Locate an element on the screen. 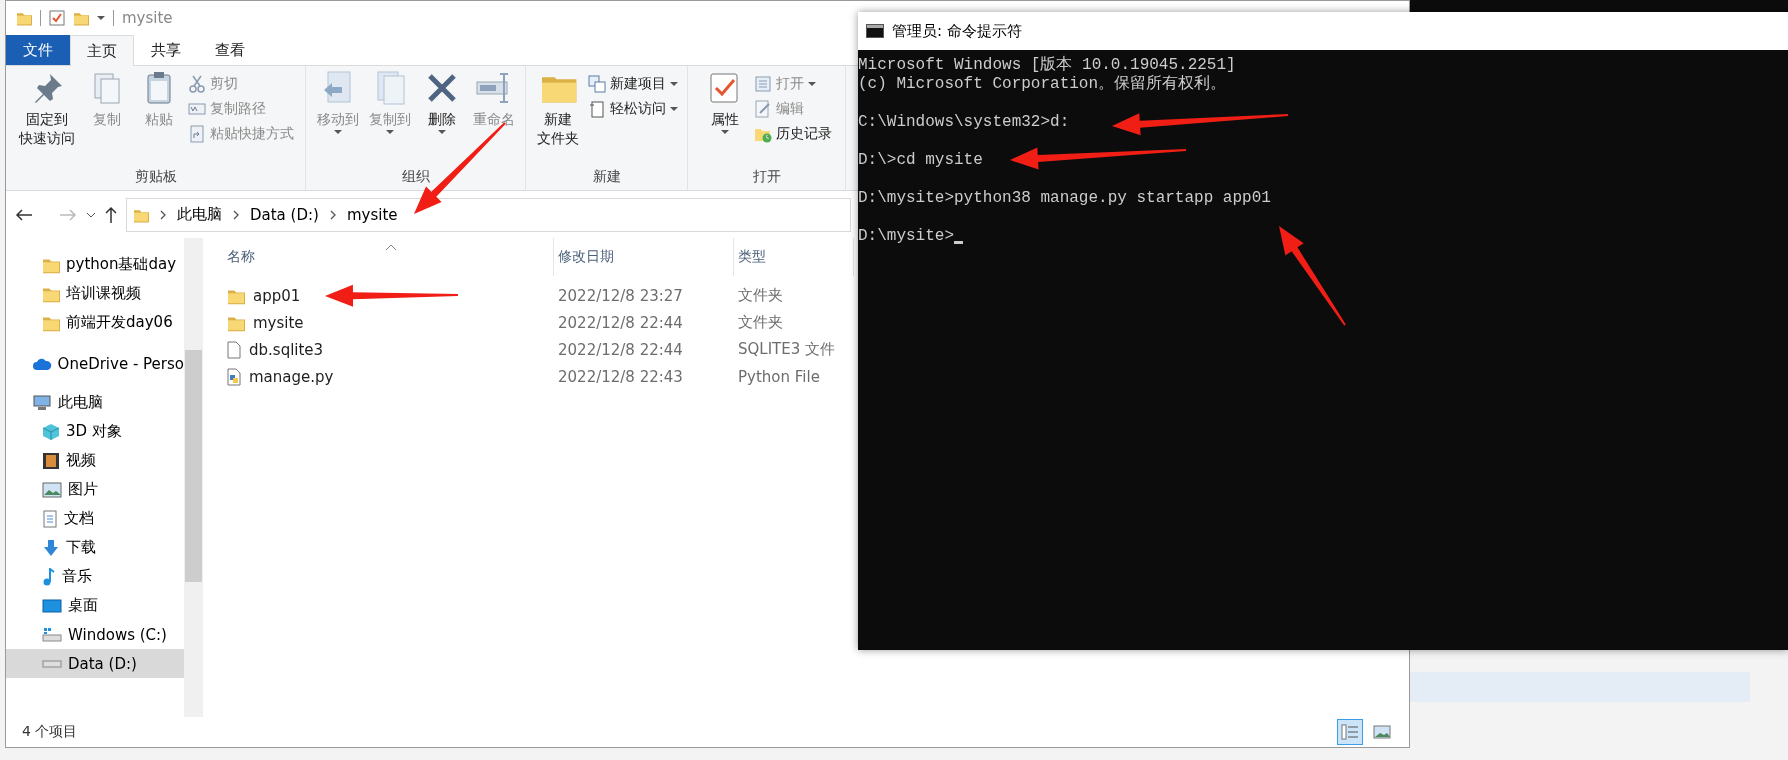 The height and width of the screenshot is (760, 1788). sort-icon is located at coordinates (391, 247).